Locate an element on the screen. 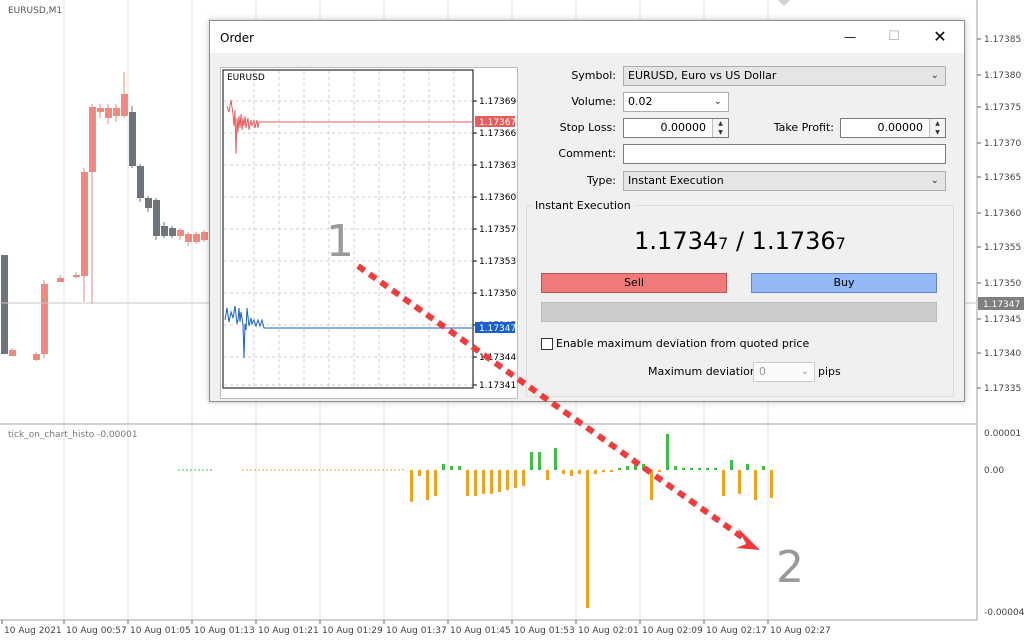 The height and width of the screenshot is (640, 1024). max-deviation-label: Maximum deviation: is located at coordinates (704, 371).